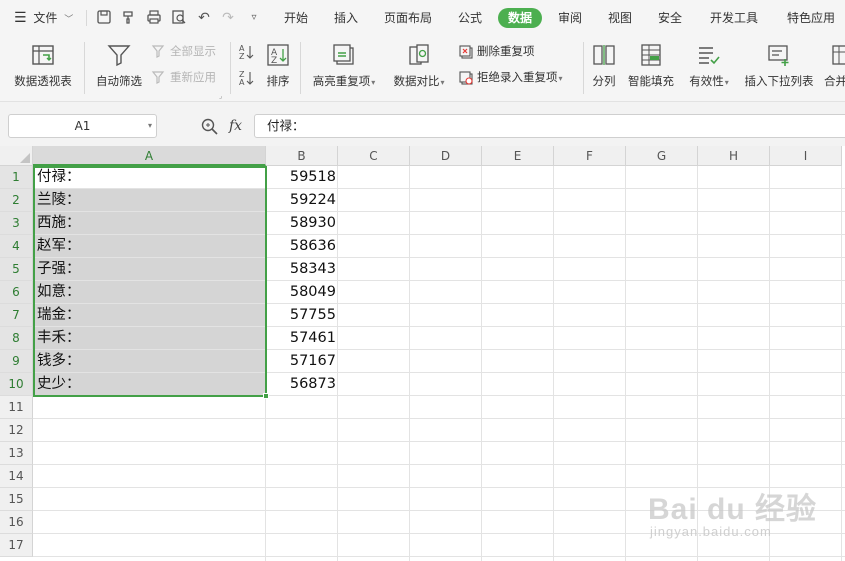 This screenshot has height=561, width=845. What do you see at coordinates (806, 156) in the screenshot?
I see `column-header-i: I` at bounding box center [806, 156].